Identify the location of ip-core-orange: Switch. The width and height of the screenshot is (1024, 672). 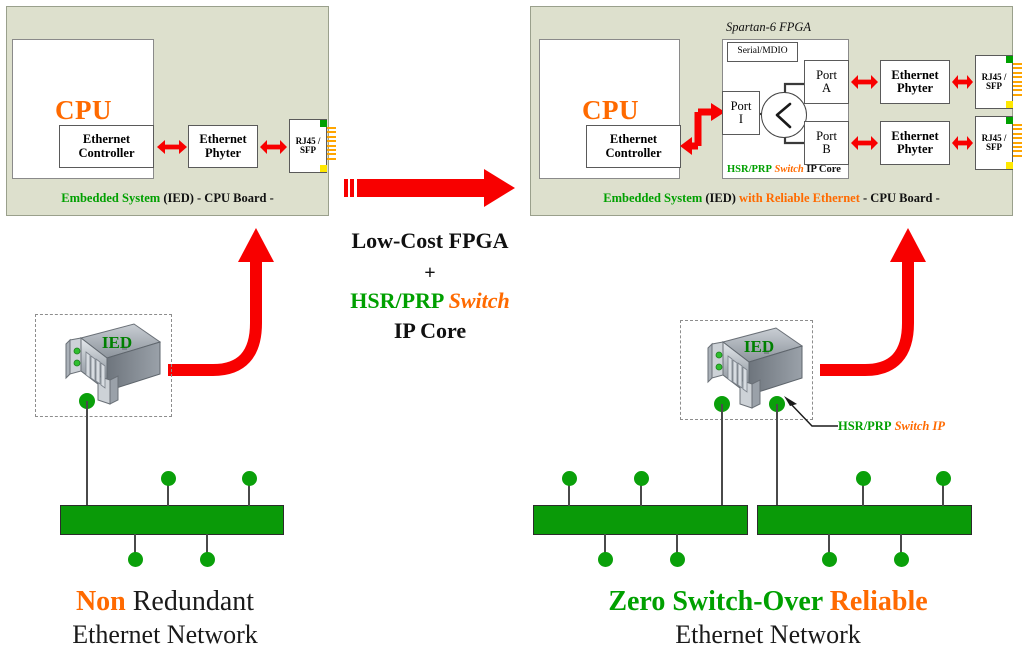
(787, 169).